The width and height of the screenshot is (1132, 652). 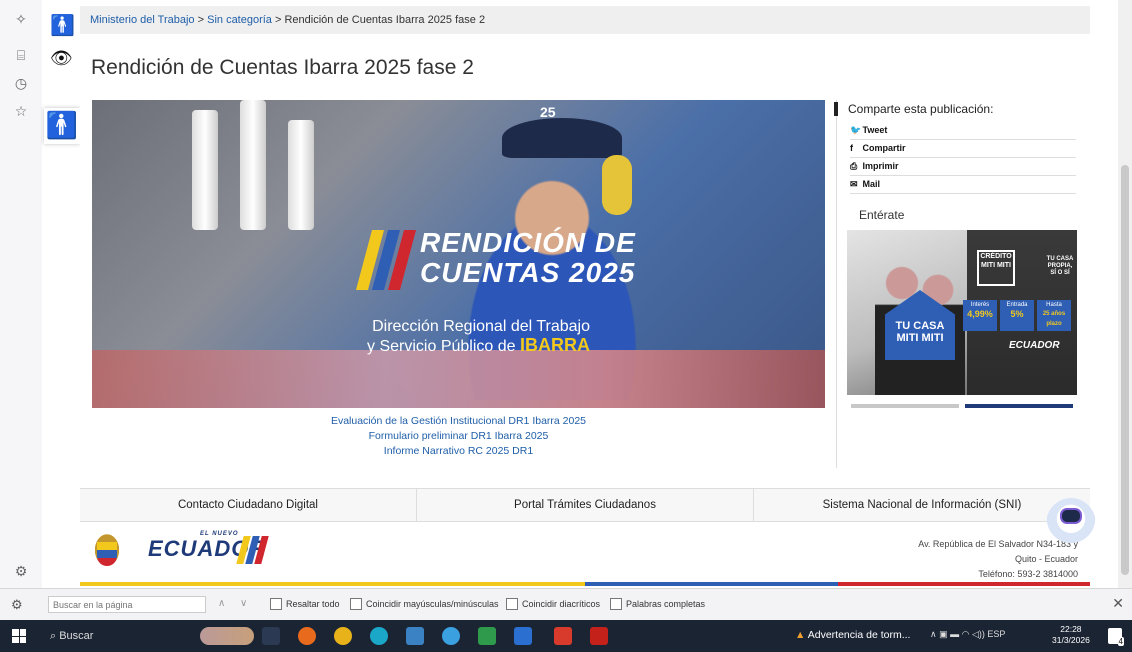 What do you see at coordinates (379, 636) in the screenshot?
I see `edge-icon` at bounding box center [379, 636].